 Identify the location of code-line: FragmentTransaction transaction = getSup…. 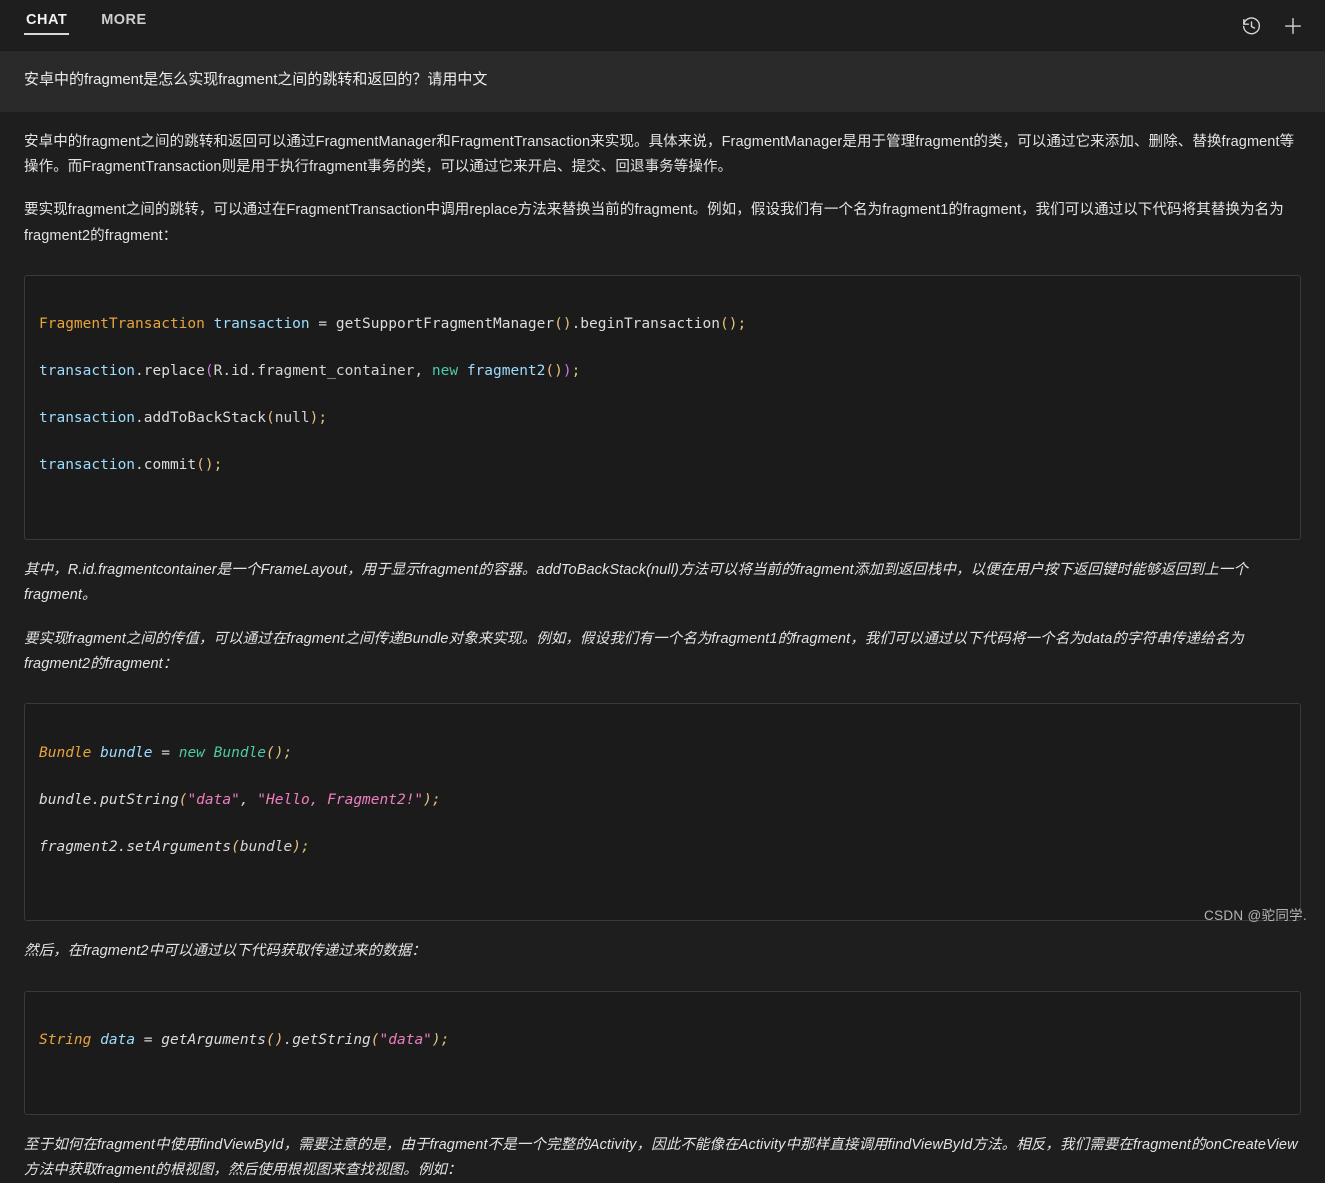
(662, 324).